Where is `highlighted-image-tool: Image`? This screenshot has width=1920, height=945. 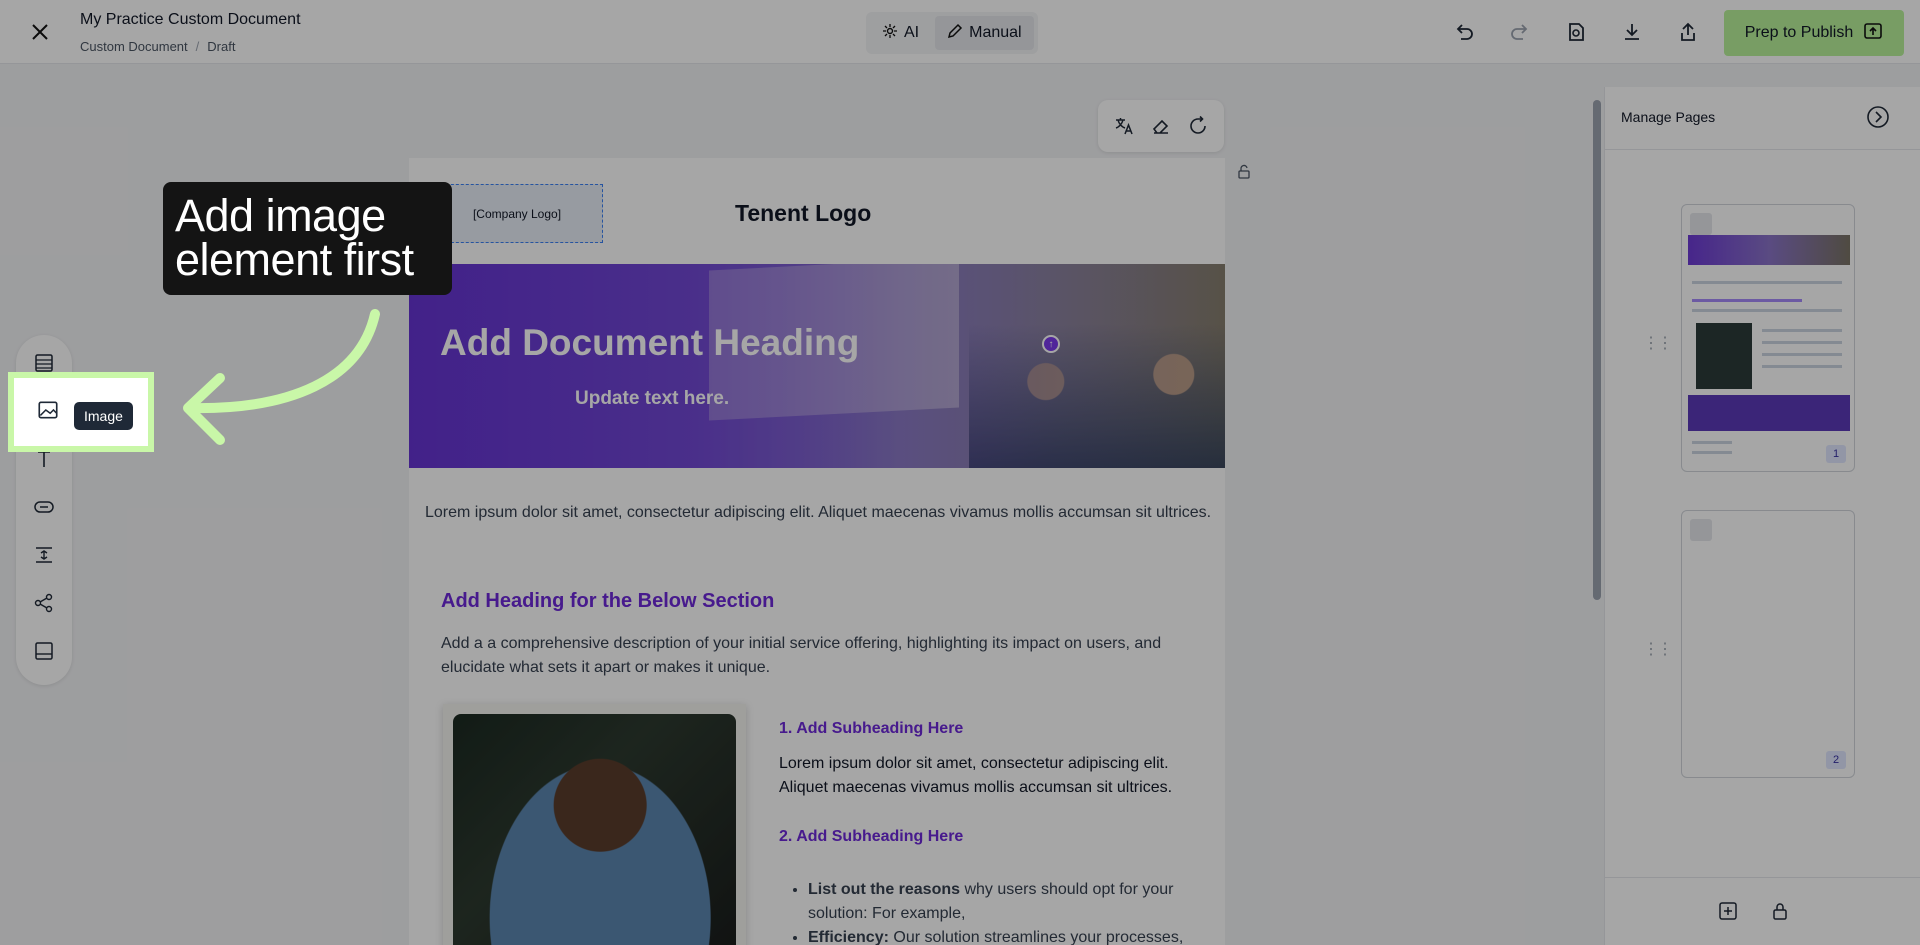 highlighted-image-tool: Image is located at coordinates (81, 412).